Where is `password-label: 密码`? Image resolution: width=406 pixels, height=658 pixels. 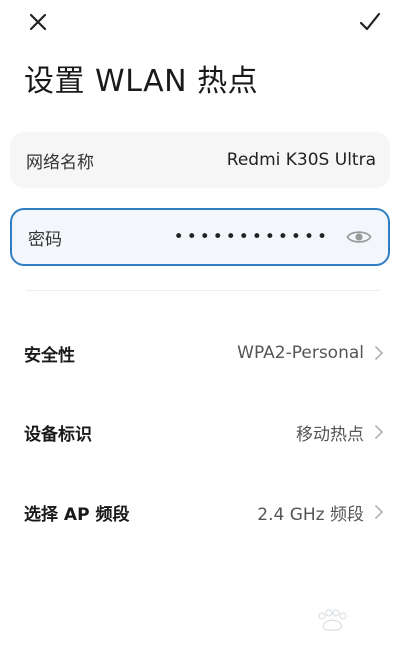
password-label: 密码 is located at coordinates (45, 239).